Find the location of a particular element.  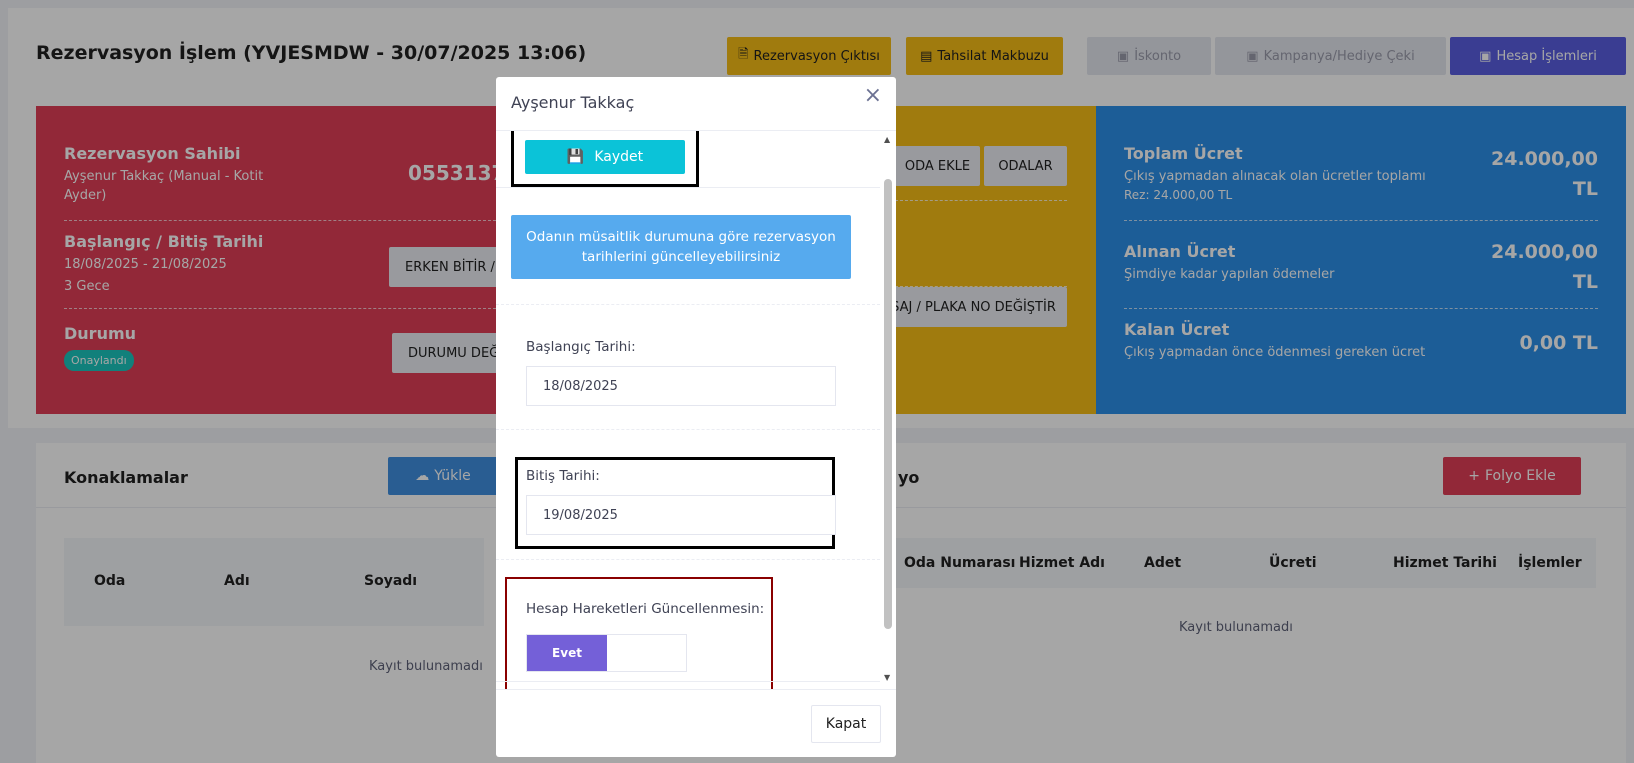

end-date-input: 19/08/2025 is located at coordinates (681, 515).